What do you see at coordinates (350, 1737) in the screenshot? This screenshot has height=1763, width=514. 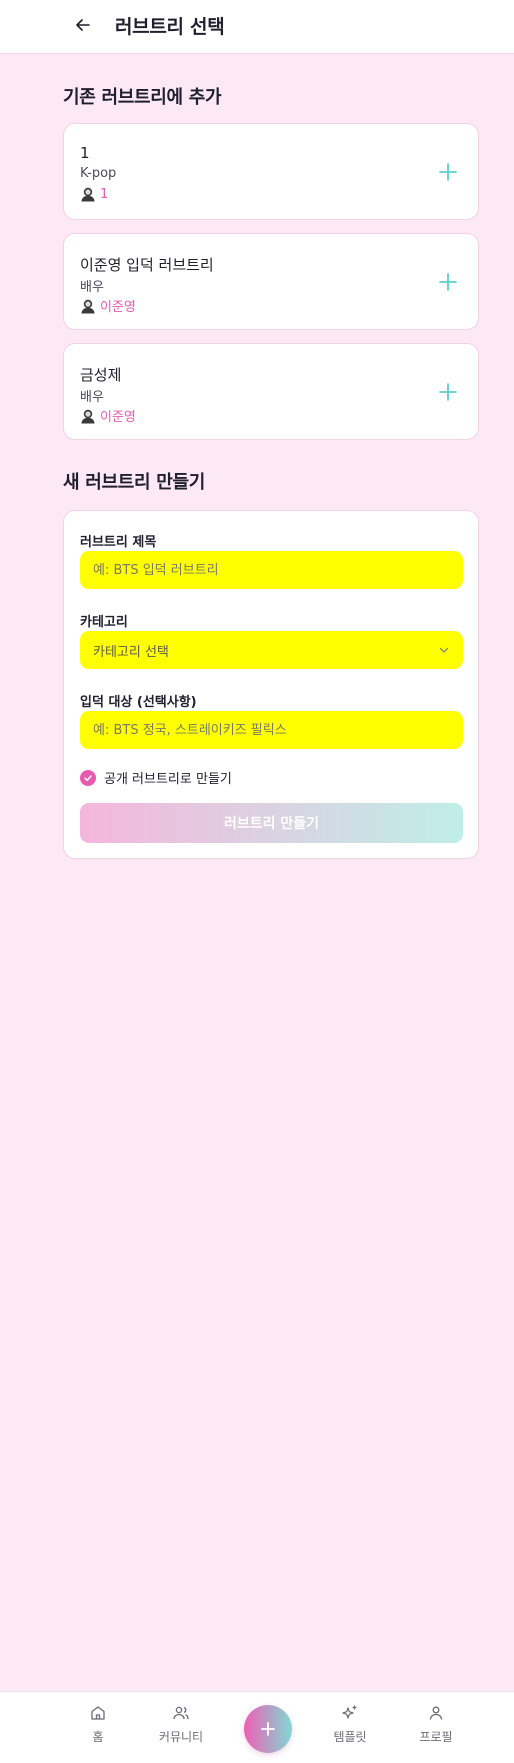 I see `nav-templates-label: 템플릿` at bounding box center [350, 1737].